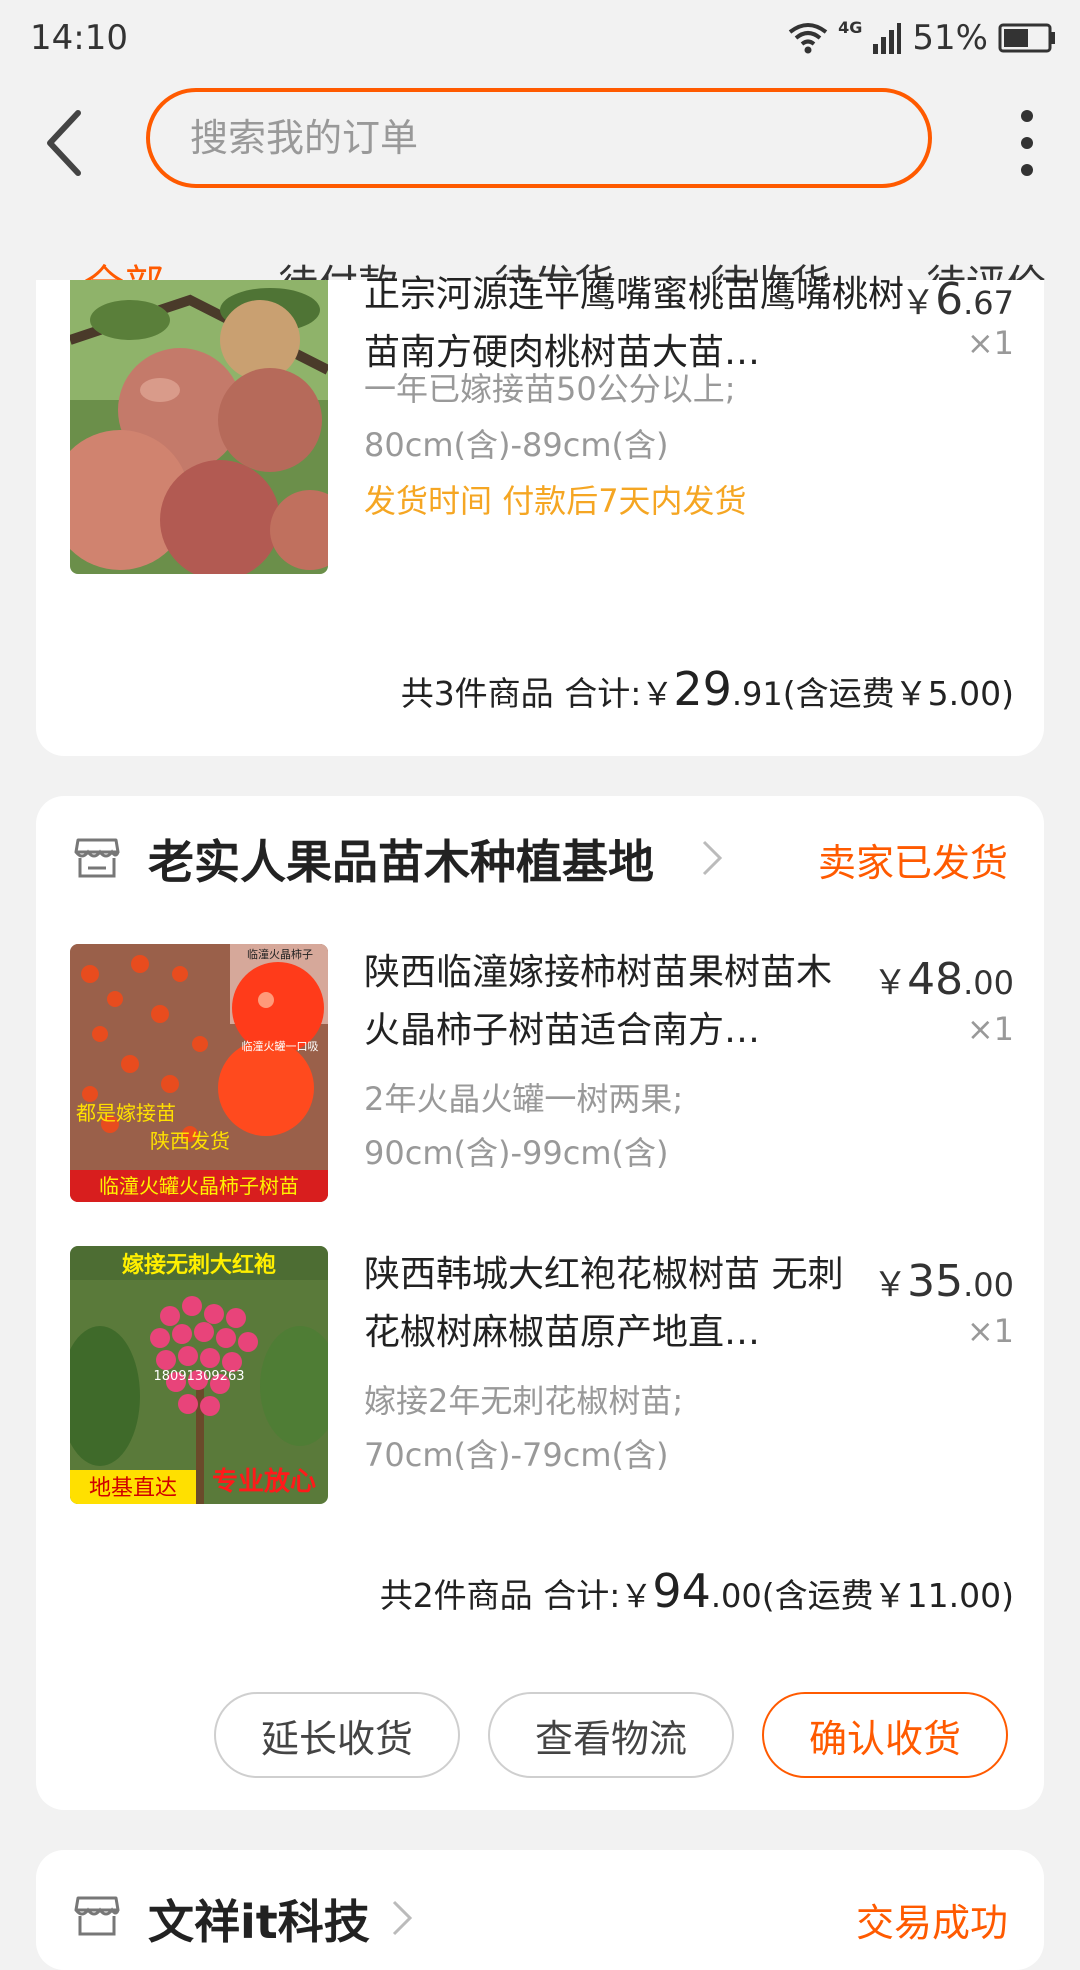 The image size is (1080, 1970). Describe the element at coordinates (555, 501) in the screenshot. I see `shipping-time: 发货时间 付款后7天内发货` at that location.